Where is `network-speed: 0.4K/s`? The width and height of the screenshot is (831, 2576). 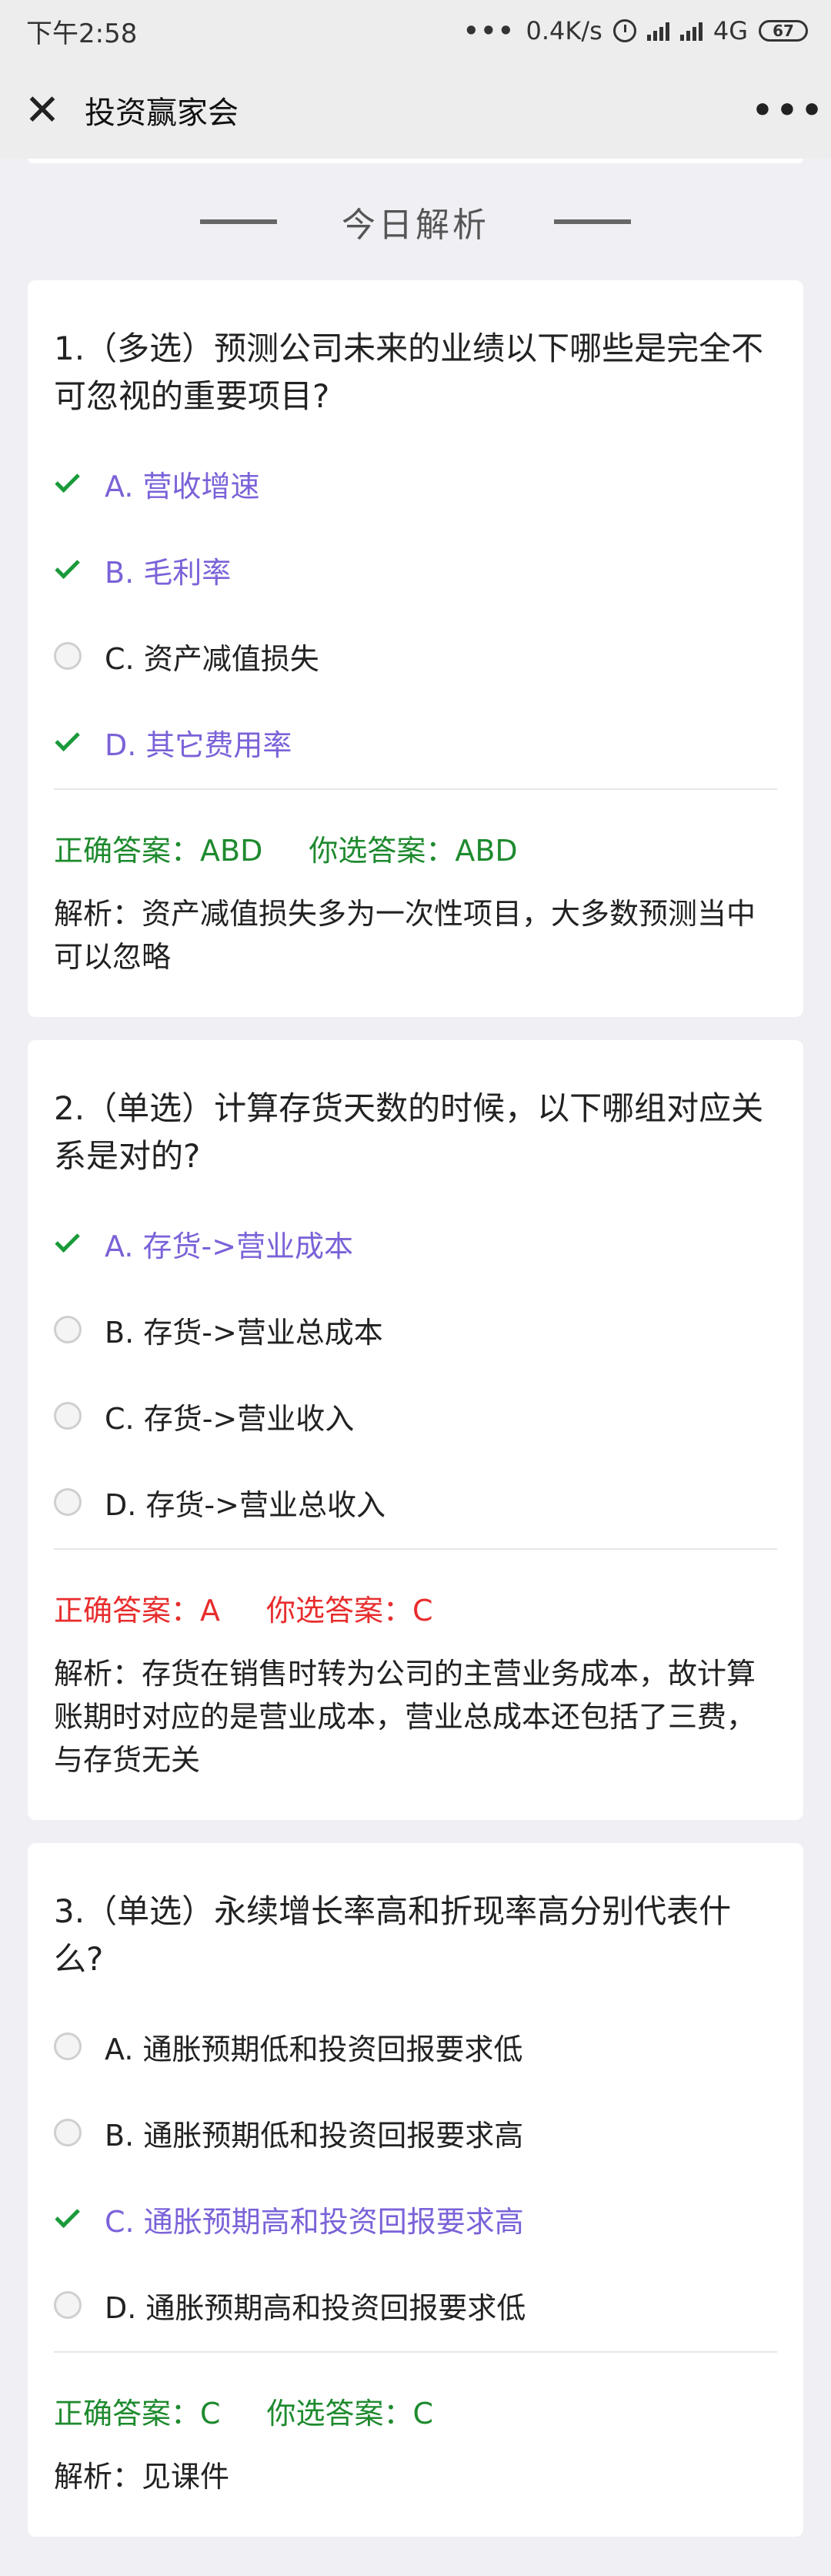
network-speed: 0.4K/s is located at coordinates (564, 31).